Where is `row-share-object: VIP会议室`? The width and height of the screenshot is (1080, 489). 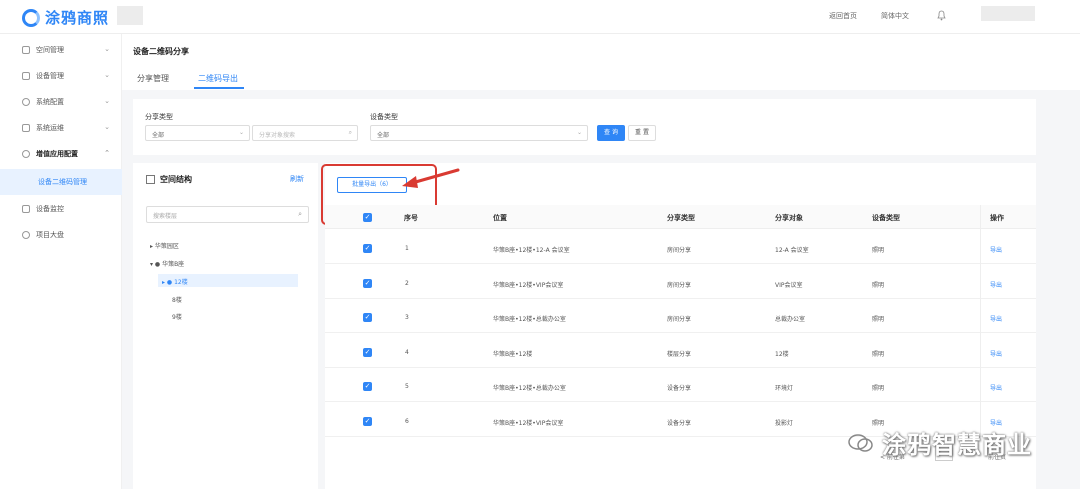 row-share-object: VIP会议室 is located at coordinates (789, 285).